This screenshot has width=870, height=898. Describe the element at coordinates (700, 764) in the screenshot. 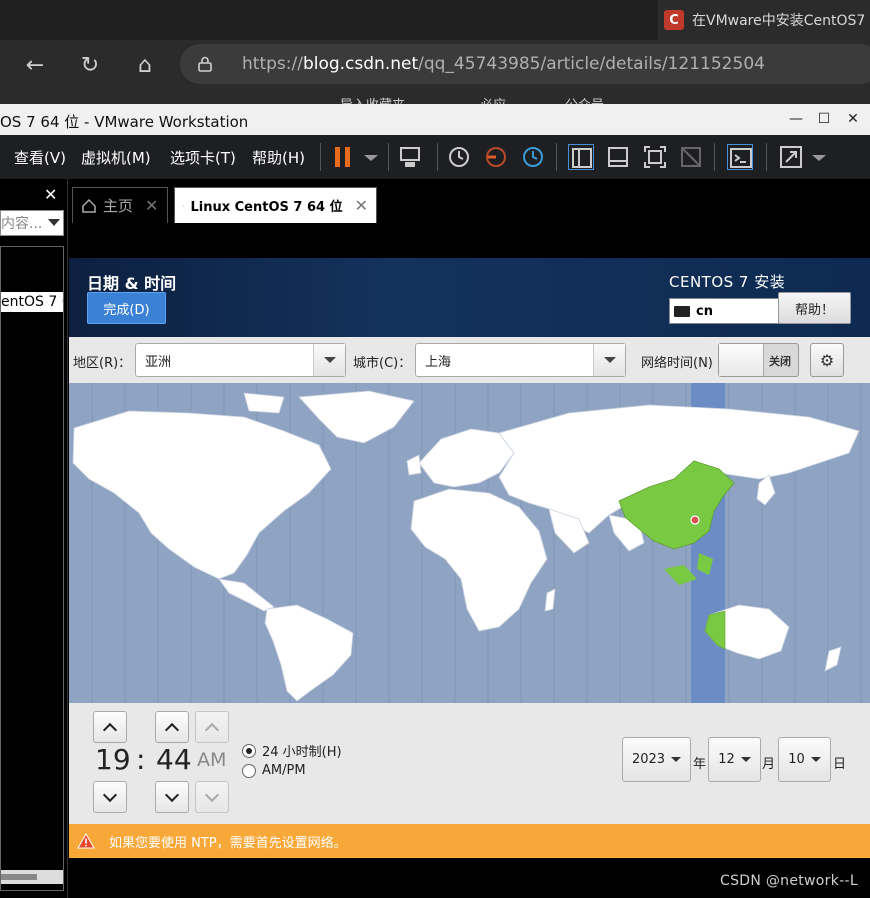

I see `year-unit: 年` at that location.